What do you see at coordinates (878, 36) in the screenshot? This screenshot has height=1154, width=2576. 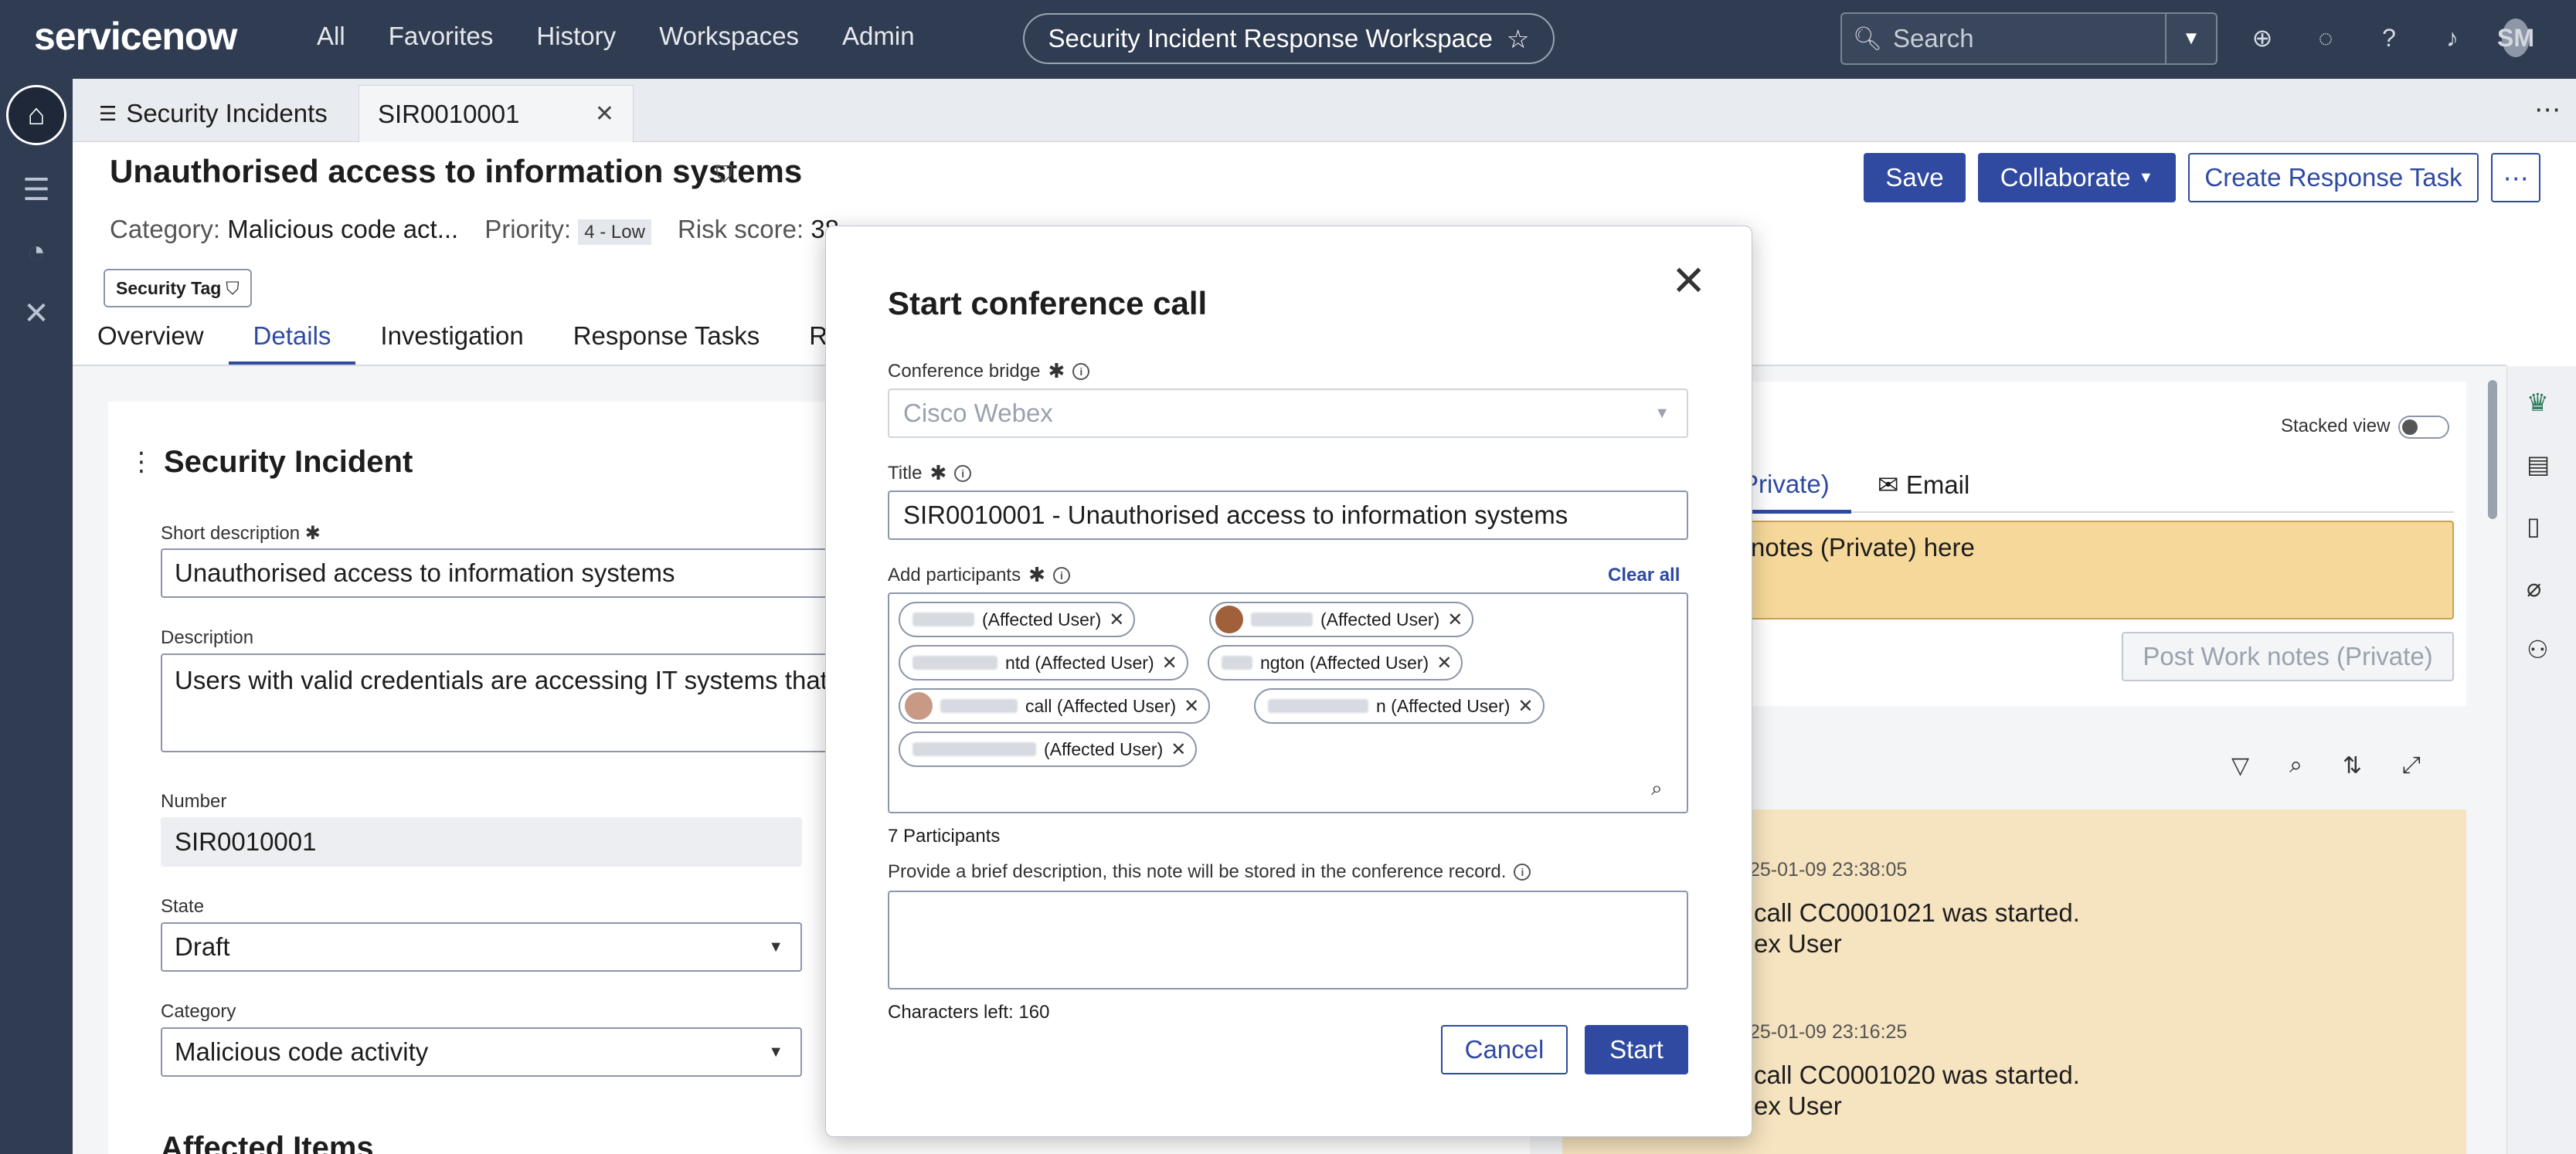 I see `nav-admin: Admin` at bounding box center [878, 36].